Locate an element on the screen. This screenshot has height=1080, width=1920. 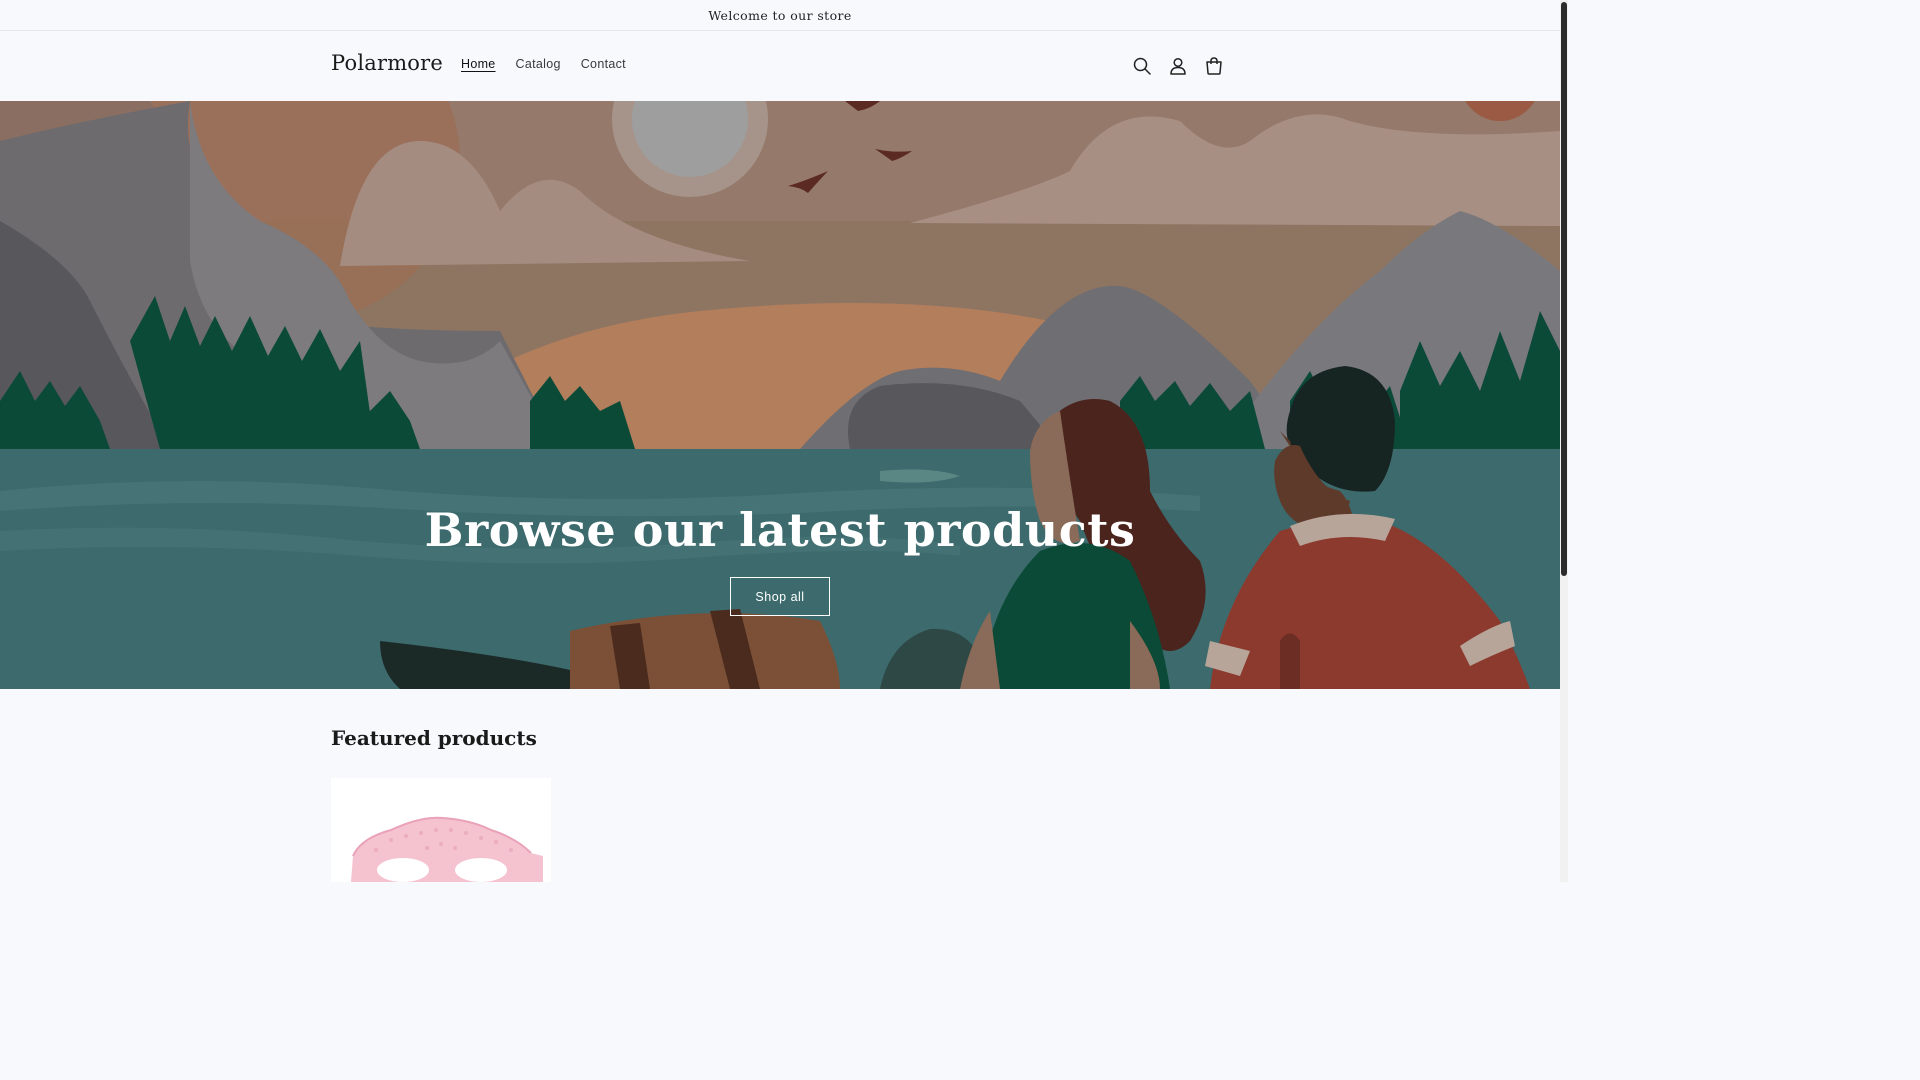
featured-products-heading: Featured products is located at coordinates (434, 738).